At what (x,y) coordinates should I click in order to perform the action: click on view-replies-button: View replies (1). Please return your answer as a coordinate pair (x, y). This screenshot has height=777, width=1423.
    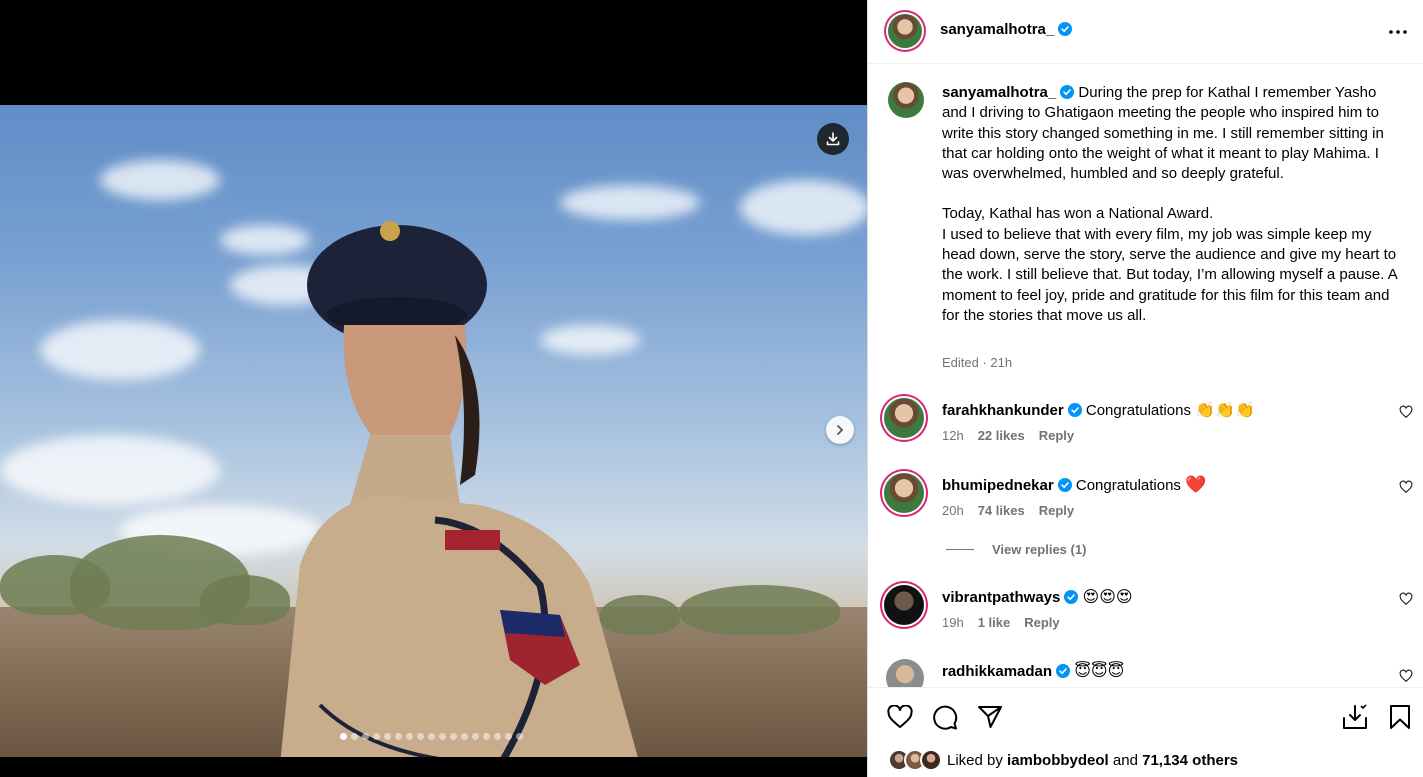
    Looking at the image, I should click on (1016, 549).